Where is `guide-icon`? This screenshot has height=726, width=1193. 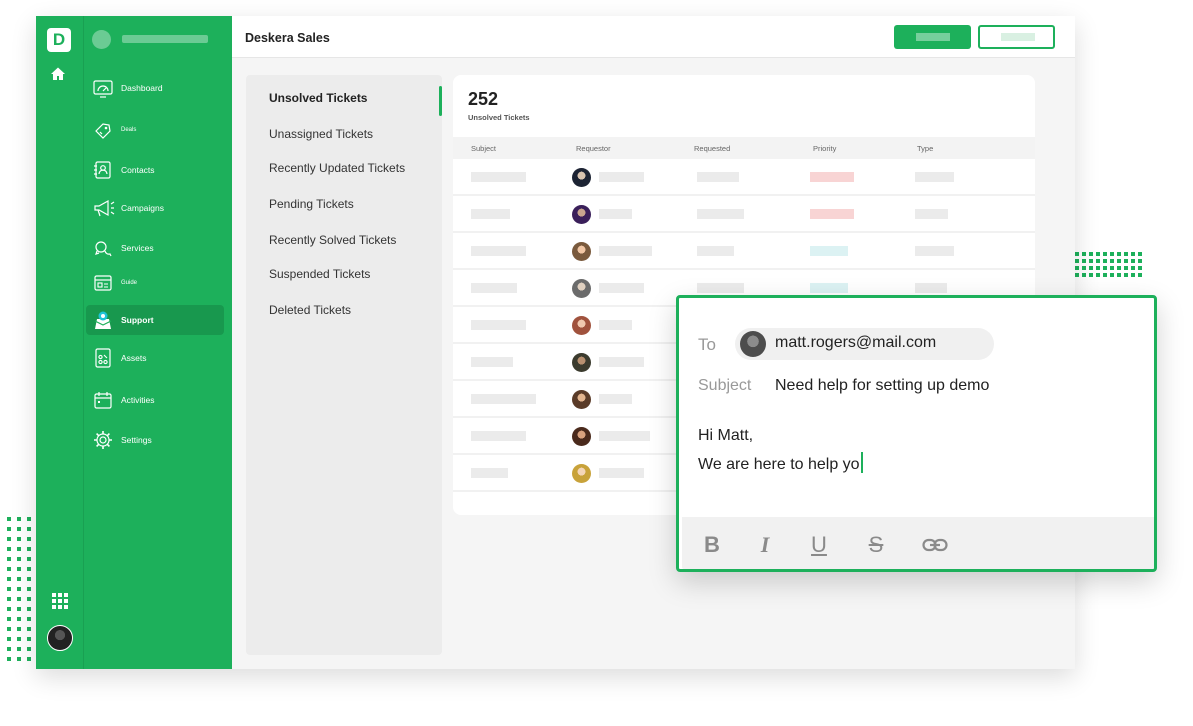
guide-icon is located at coordinates (103, 283).